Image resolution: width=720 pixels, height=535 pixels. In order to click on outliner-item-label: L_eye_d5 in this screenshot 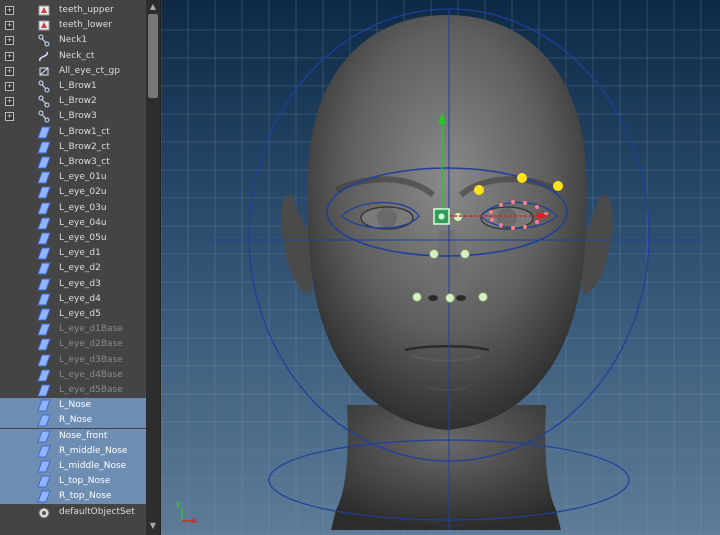, I will do `click(80, 314)`.